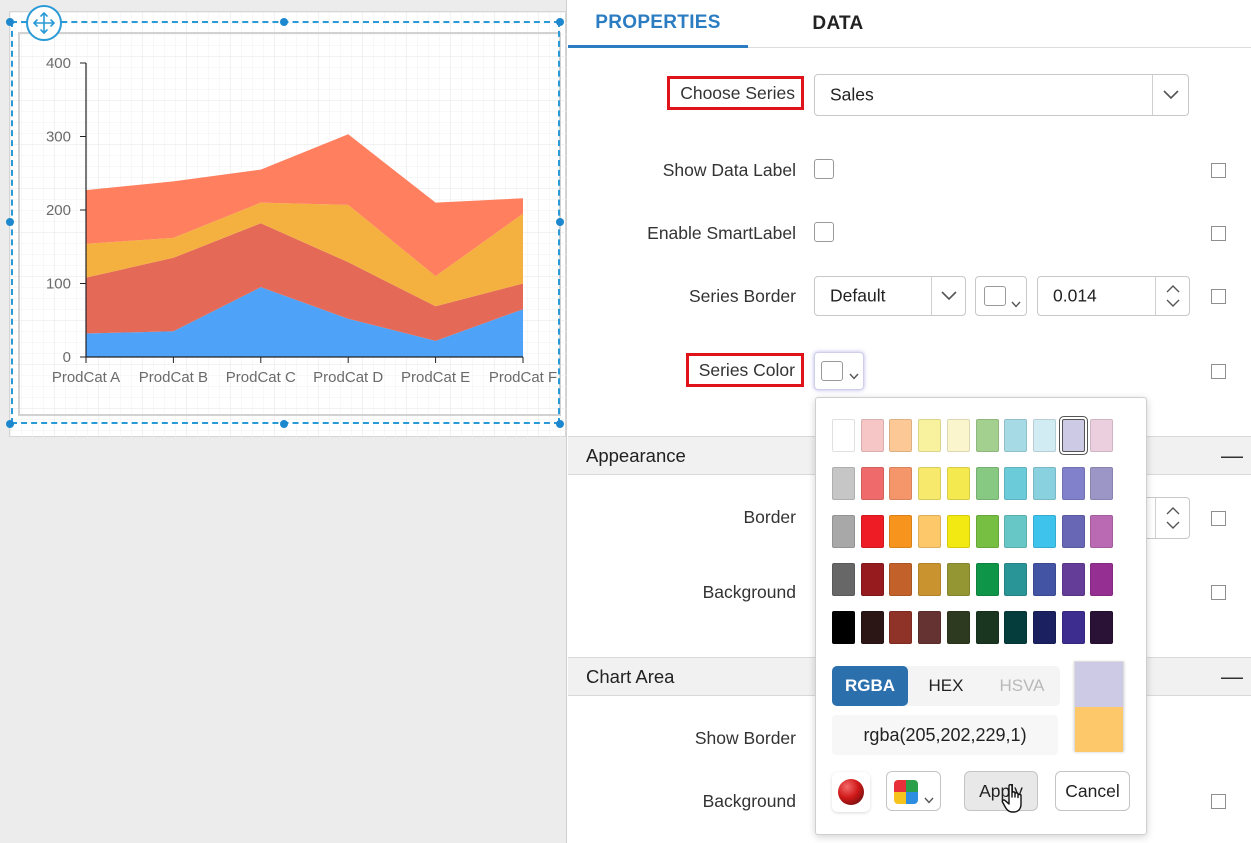  Describe the element at coordinates (658, 24) in the screenshot. I see `tab-properties: PROPERTIES` at that location.